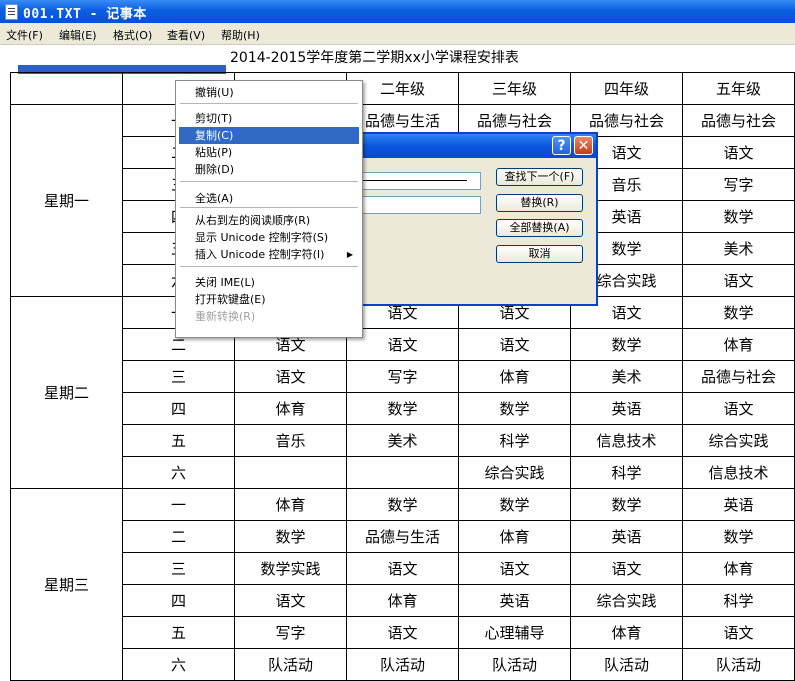  Describe the element at coordinates (539, 203) in the screenshot. I see `replace-button: 替换(R)` at that location.